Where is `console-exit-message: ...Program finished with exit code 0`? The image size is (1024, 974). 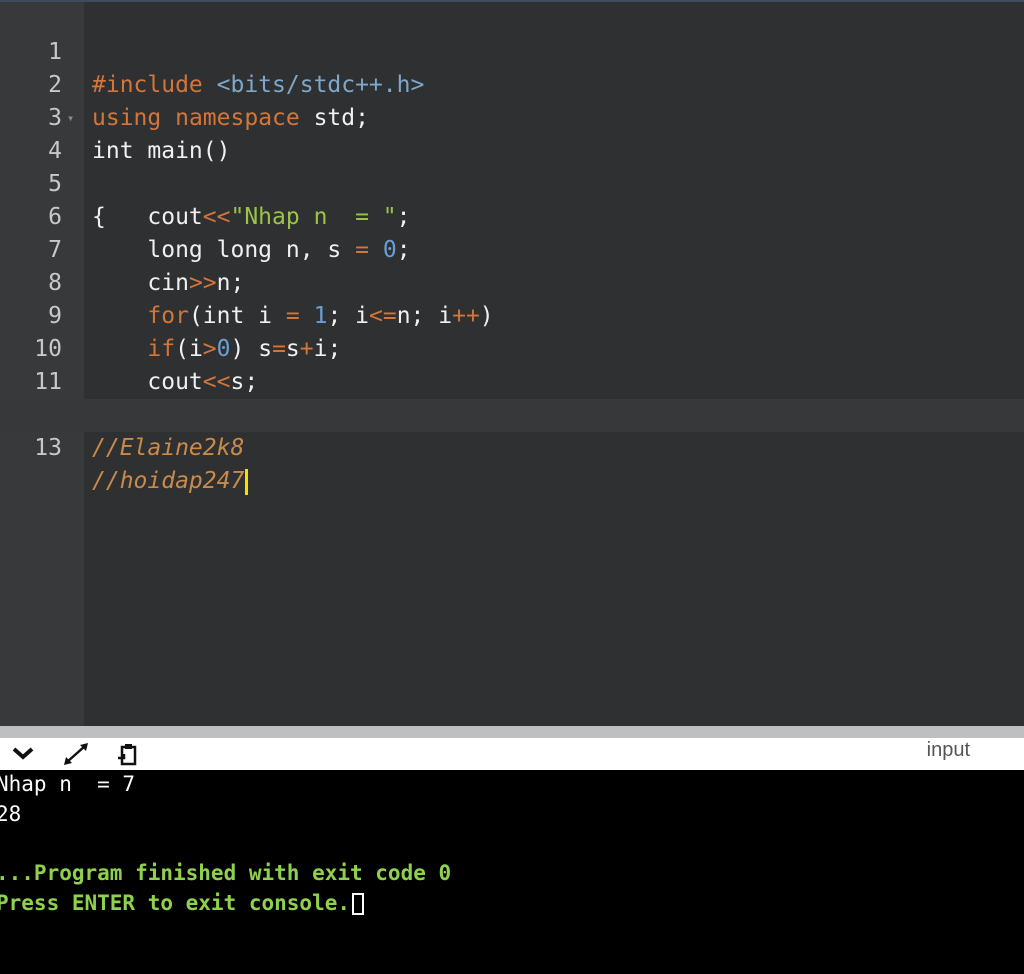 console-exit-message: ...Program finished with exit code 0 is located at coordinates (226, 873).